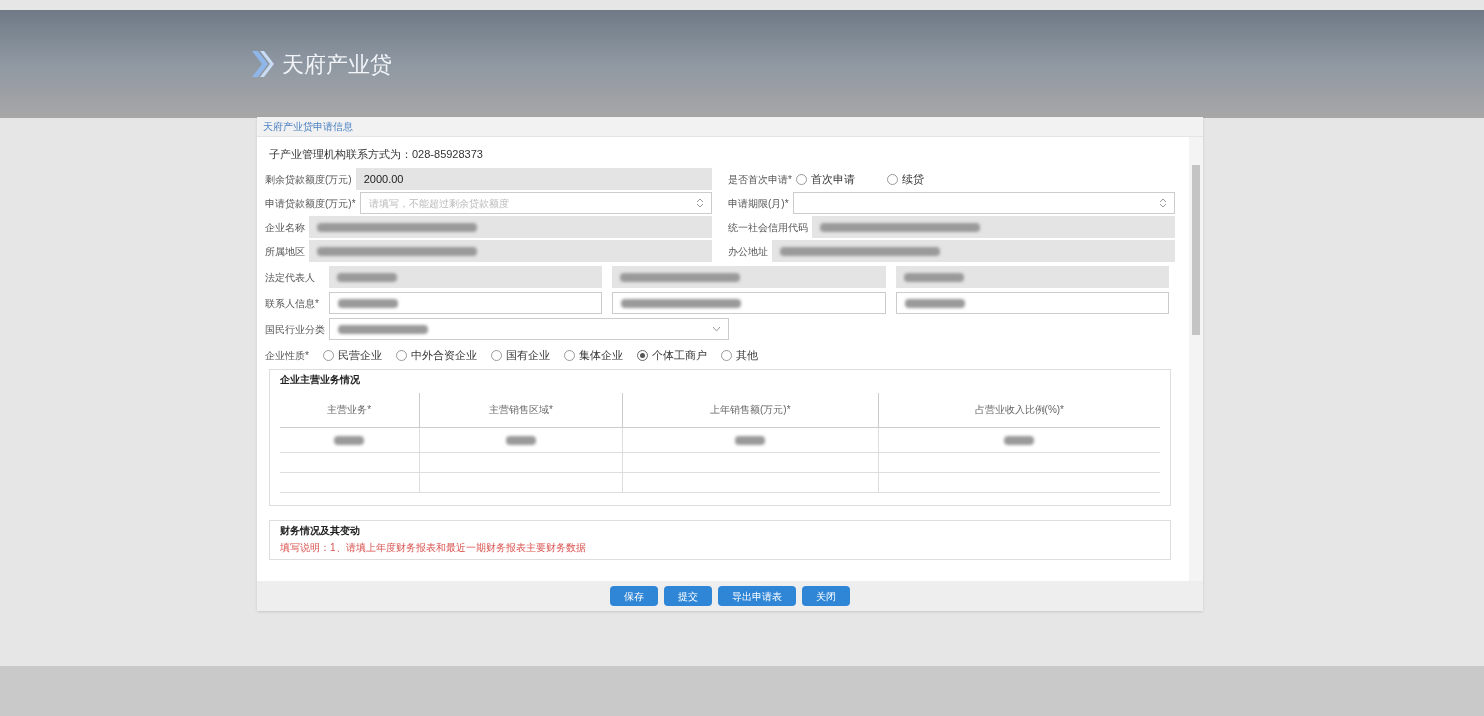 The width and height of the screenshot is (1484, 716). I want to click on field-label: 法定代表人, so click(290, 277).